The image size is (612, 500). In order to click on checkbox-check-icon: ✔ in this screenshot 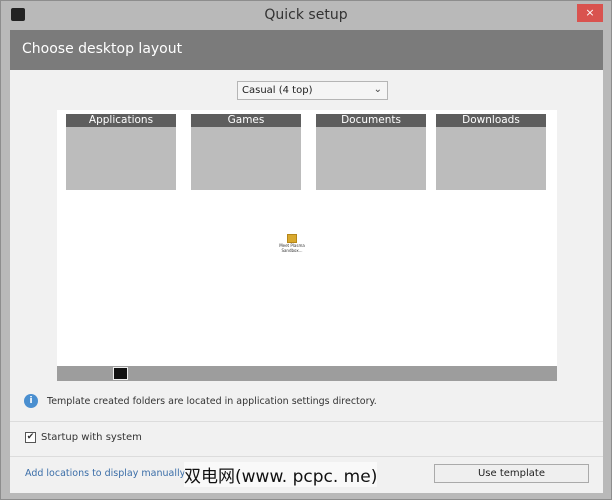, I will do `click(30, 437)`.